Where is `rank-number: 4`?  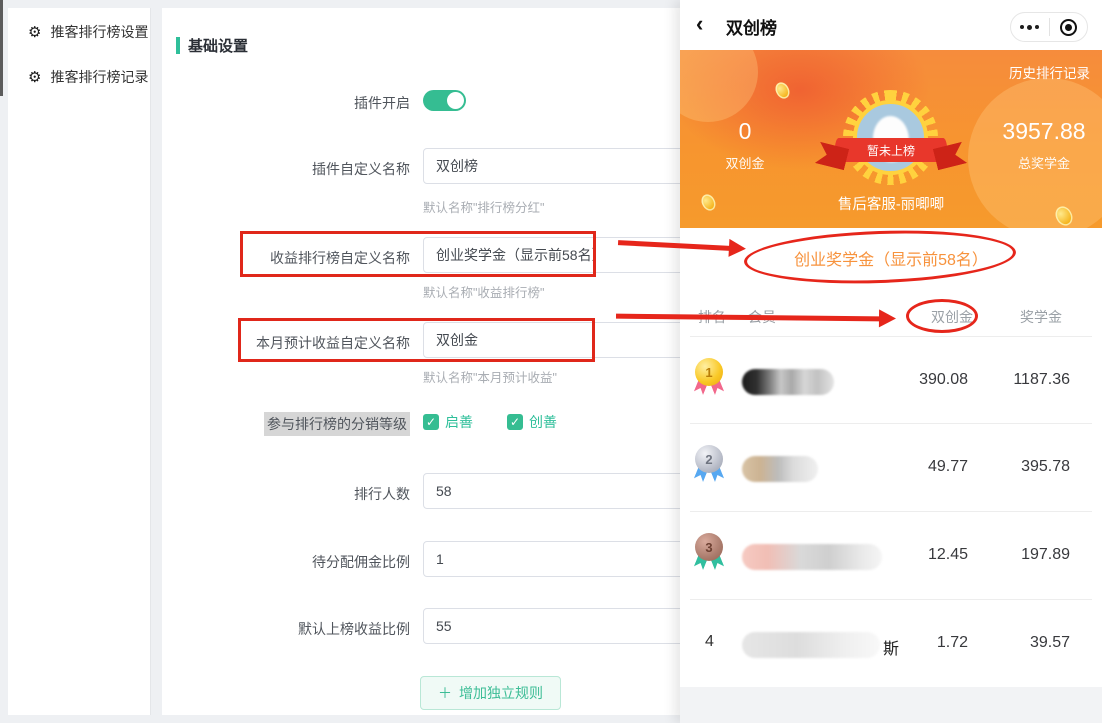
rank-number: 4 is located at coordinates (709, 641).